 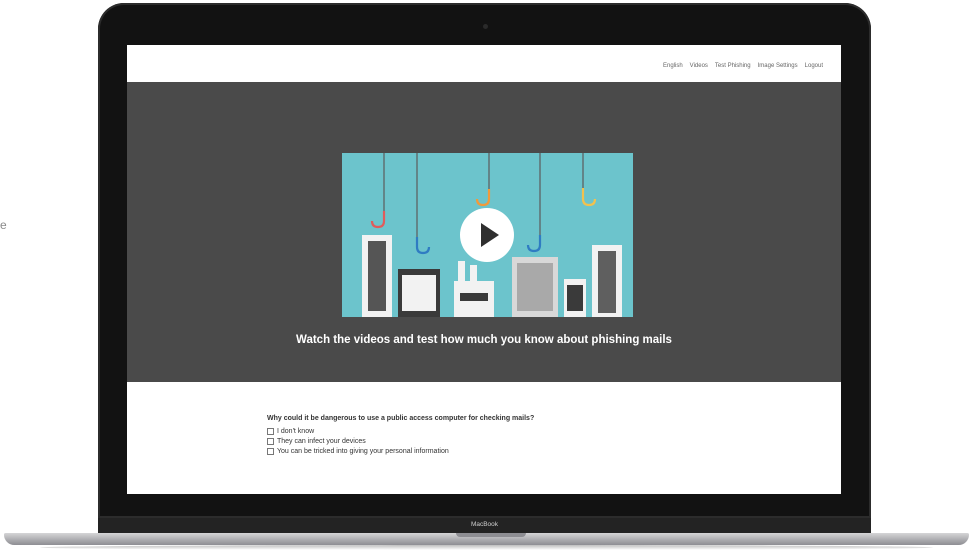 I want to click on nav-link-image-settings: Image Settings, so click(x=778, y=66).